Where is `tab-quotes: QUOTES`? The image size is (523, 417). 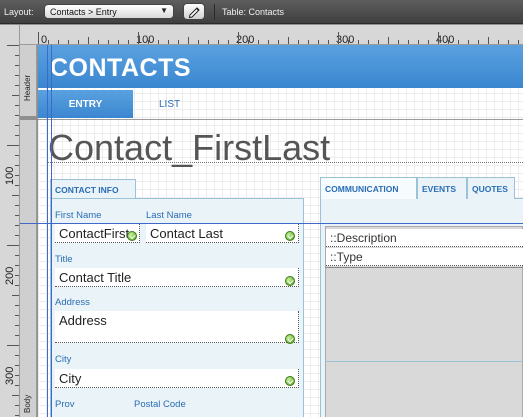 tab-quotes: QUOTES is located at coordinates (491, 188).